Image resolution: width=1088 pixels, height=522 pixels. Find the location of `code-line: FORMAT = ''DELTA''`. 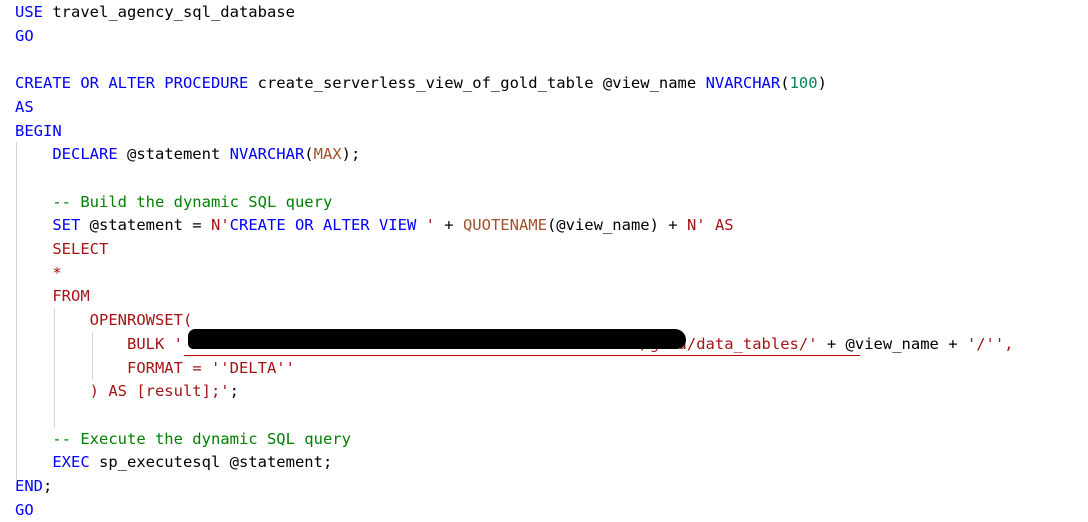

code-line: FORMAT = ''DELTA'' is located at coordinates (155, 369).